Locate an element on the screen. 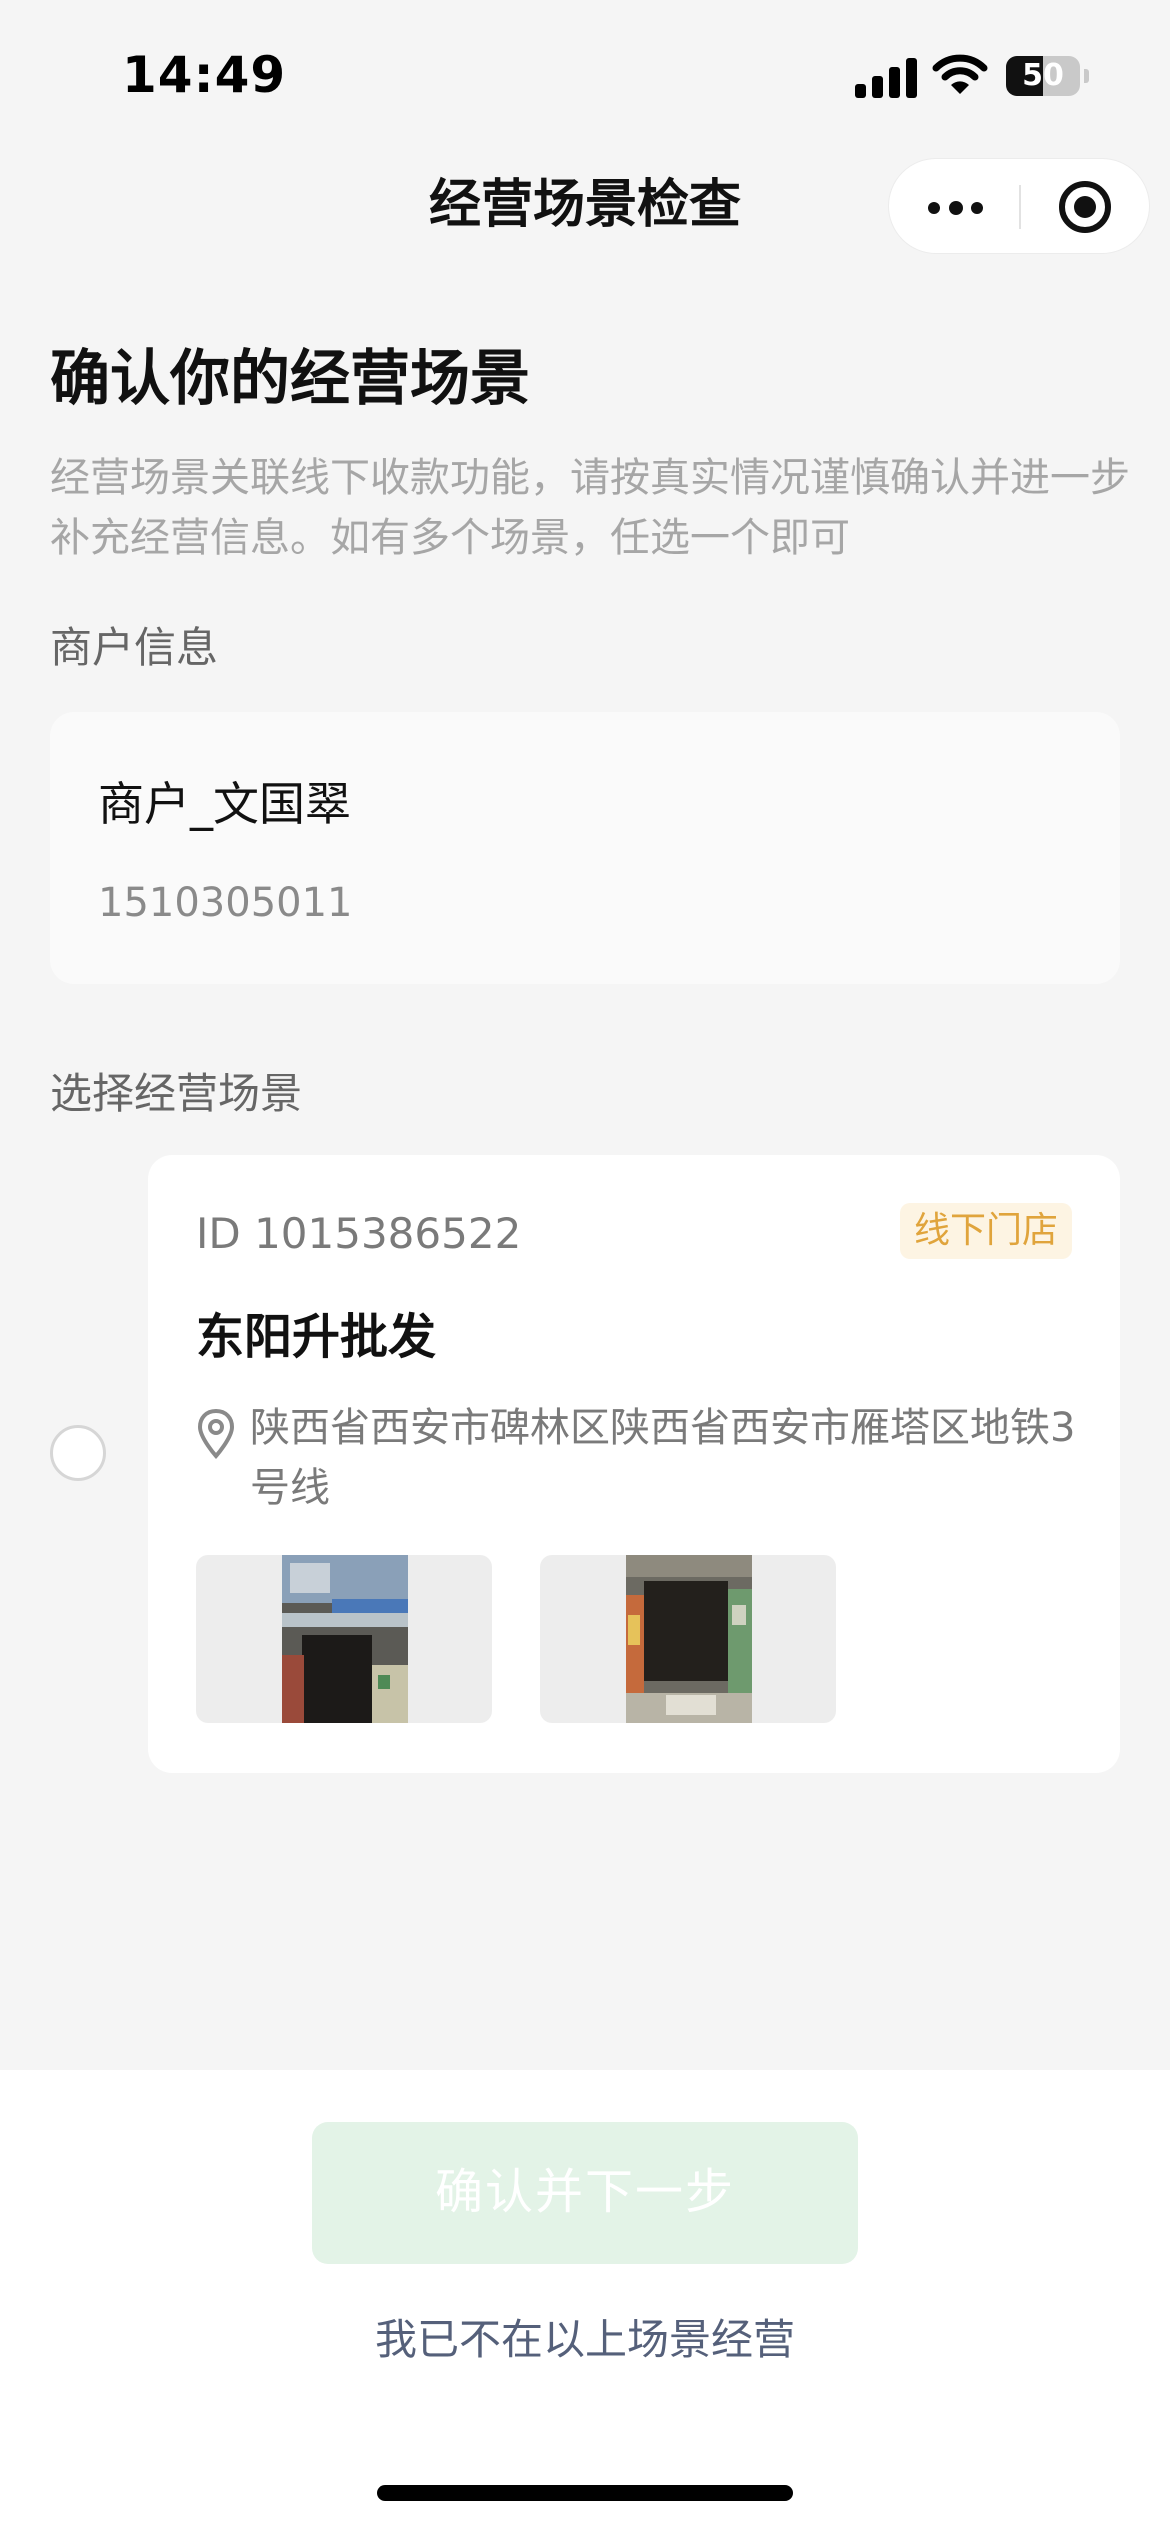 This screenshot has width=1170, height=2532. battery-icon: 50 is located at coordinates (1047, 76).